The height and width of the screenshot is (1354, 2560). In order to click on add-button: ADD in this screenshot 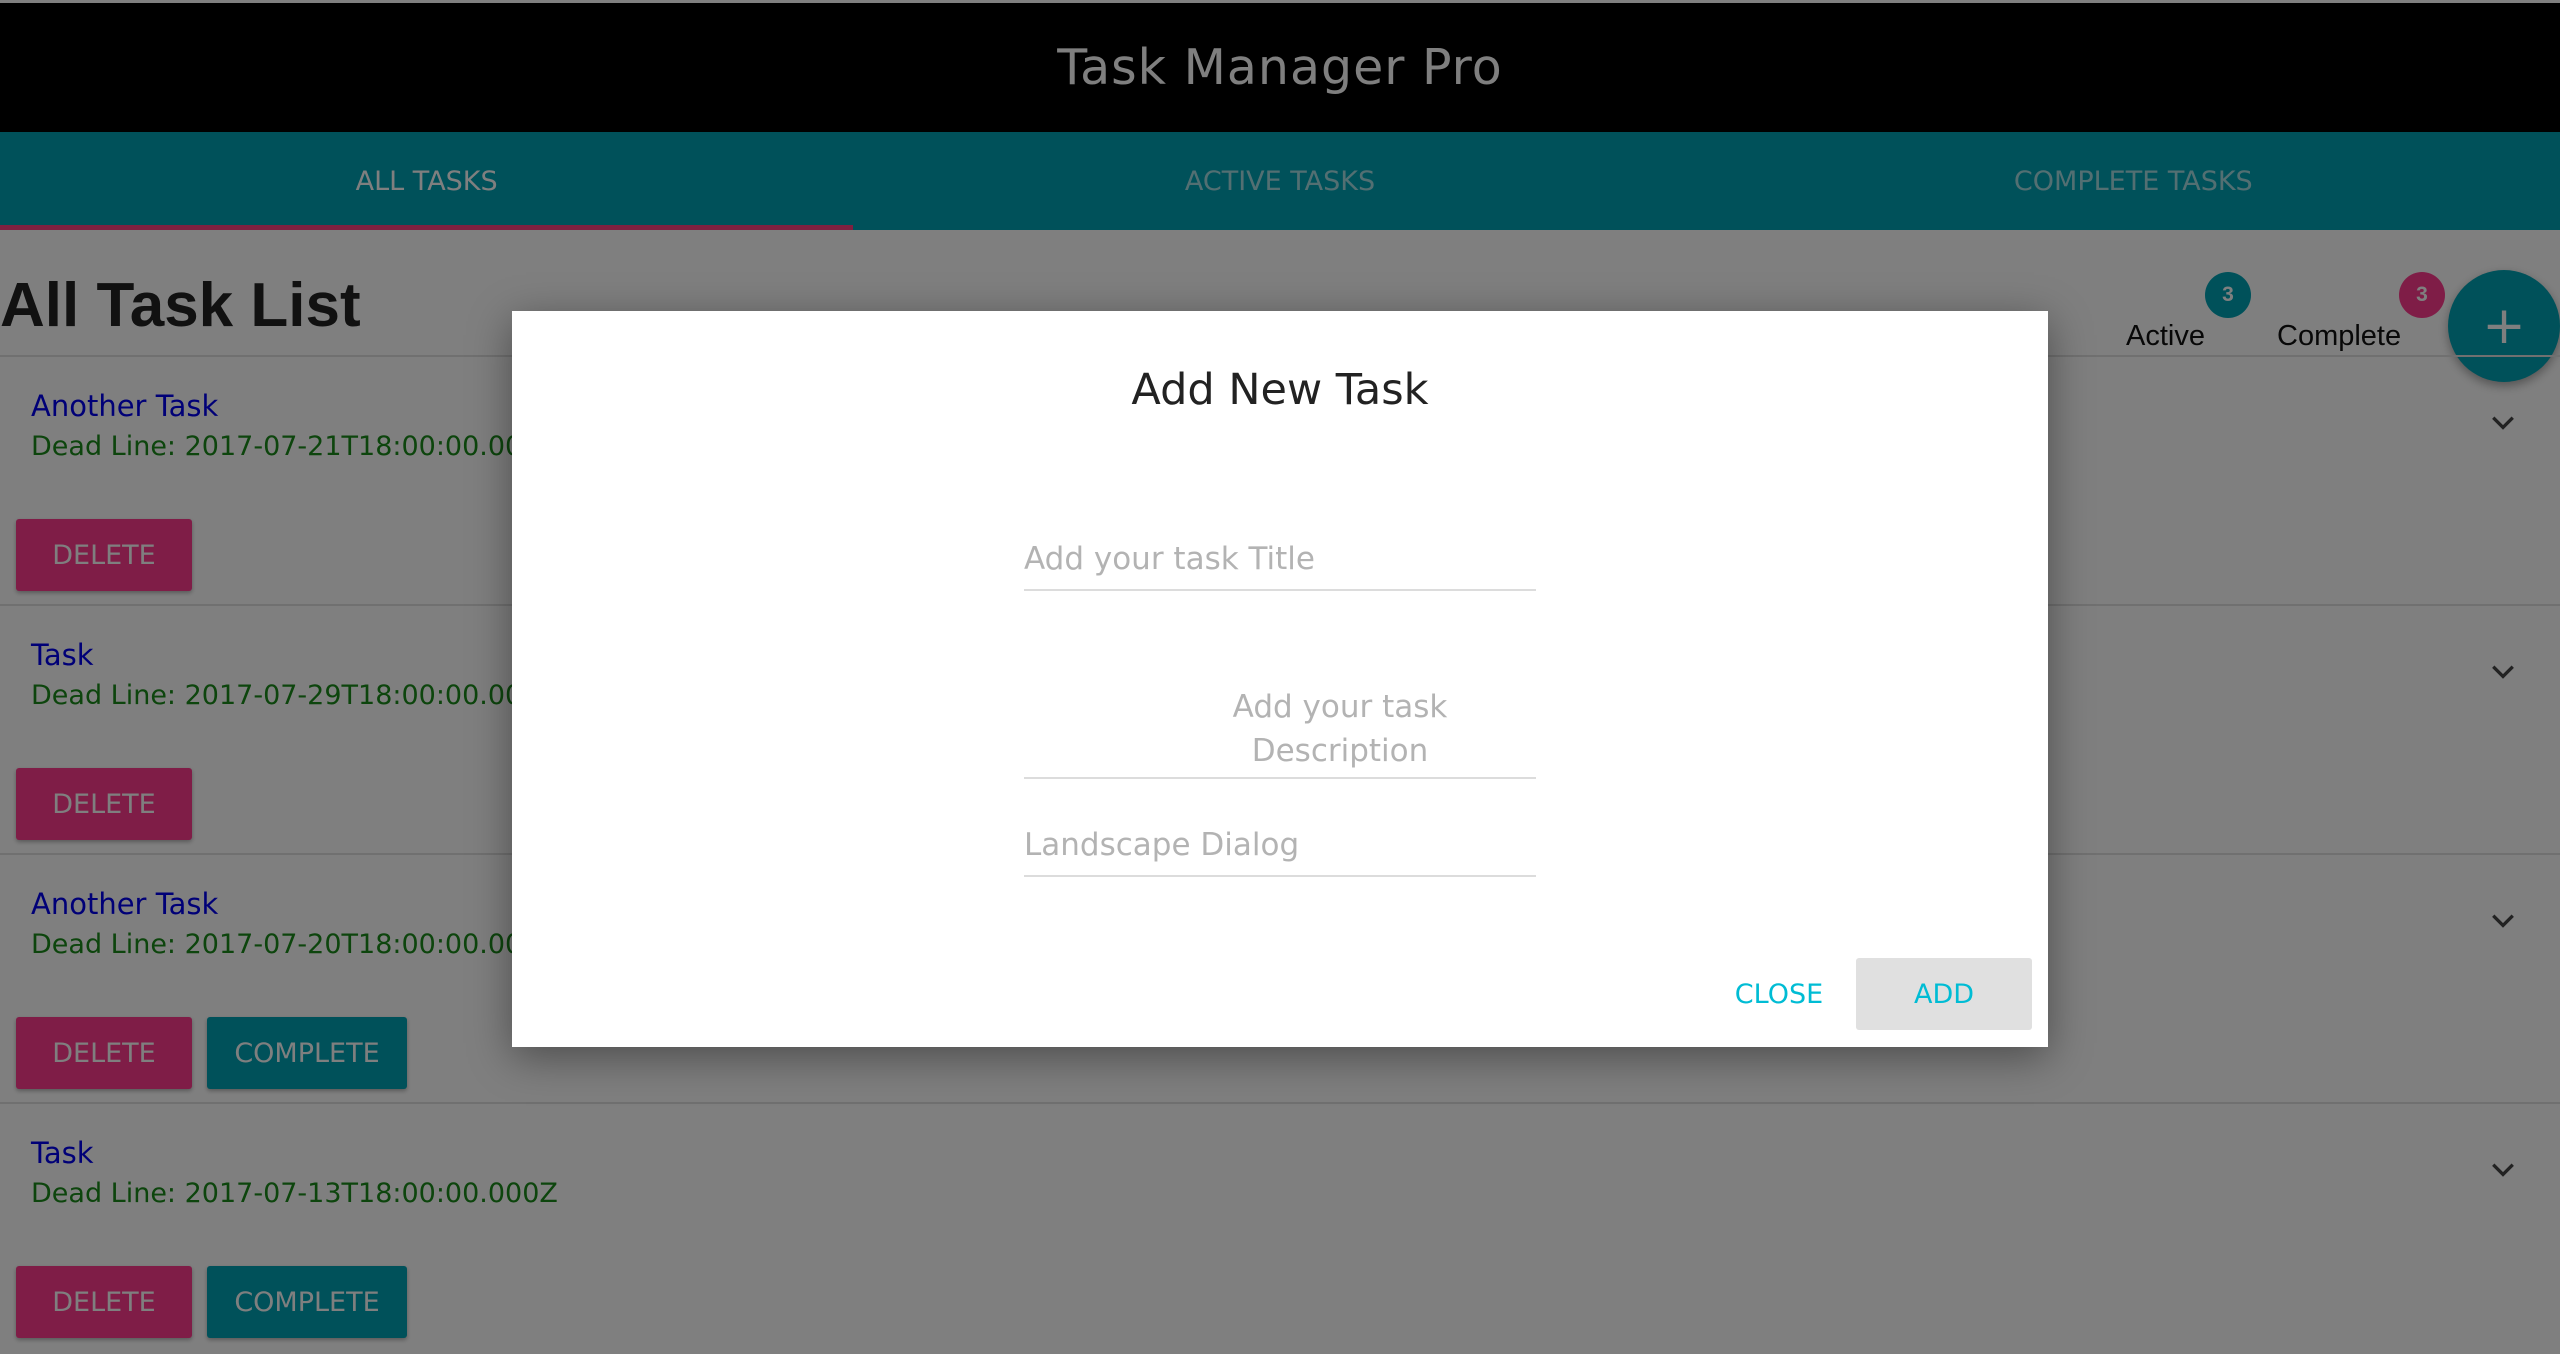, I will do `click(1944, 994)`.